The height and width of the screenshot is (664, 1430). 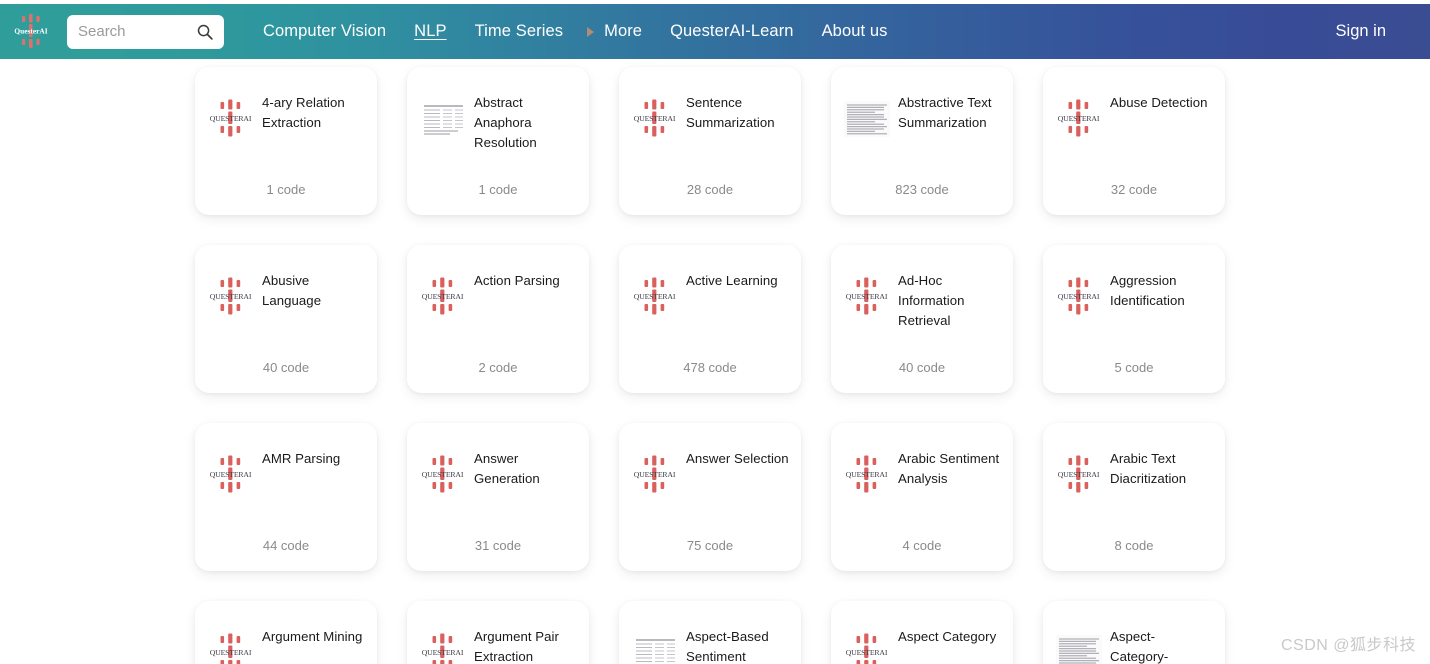 What do you see at coordinates (710, 474) in the screenshot?
I see `task-card-header: QUESTERAI Answer Selection` at bounding box center [710, 474].